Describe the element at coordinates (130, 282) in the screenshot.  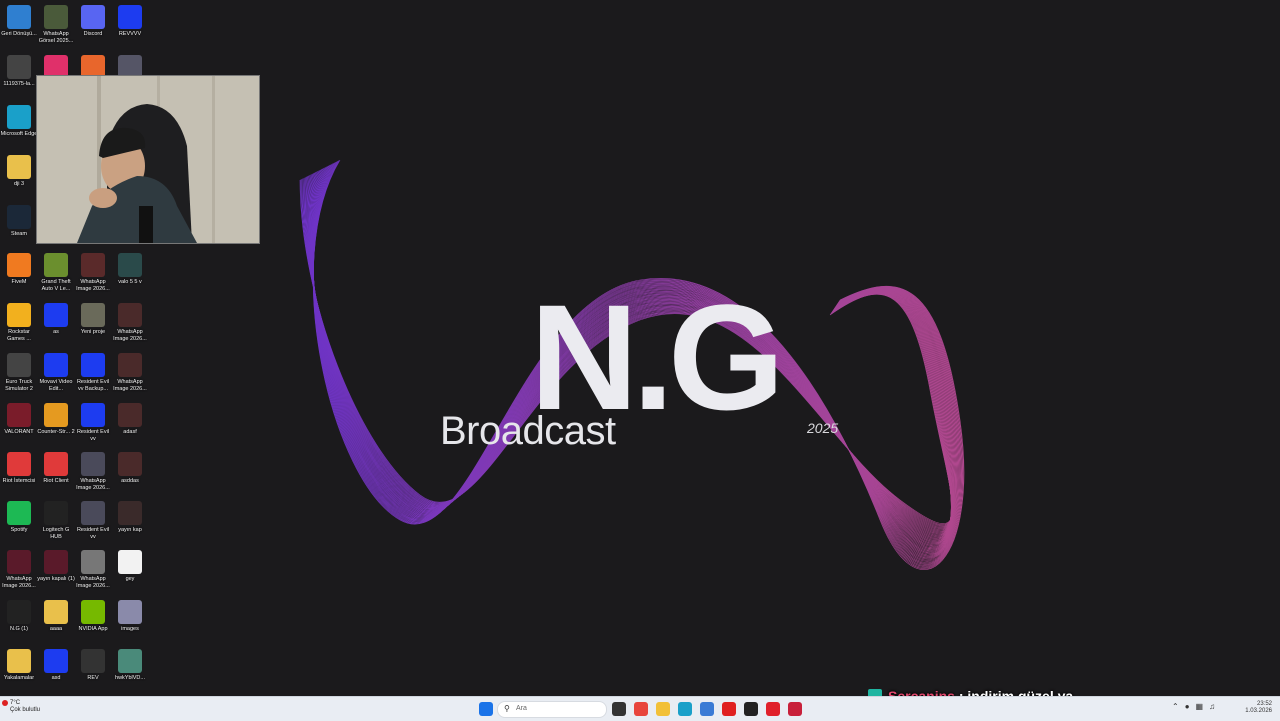
I see `desktop-icon-label: valo 5 5 v` at that location.